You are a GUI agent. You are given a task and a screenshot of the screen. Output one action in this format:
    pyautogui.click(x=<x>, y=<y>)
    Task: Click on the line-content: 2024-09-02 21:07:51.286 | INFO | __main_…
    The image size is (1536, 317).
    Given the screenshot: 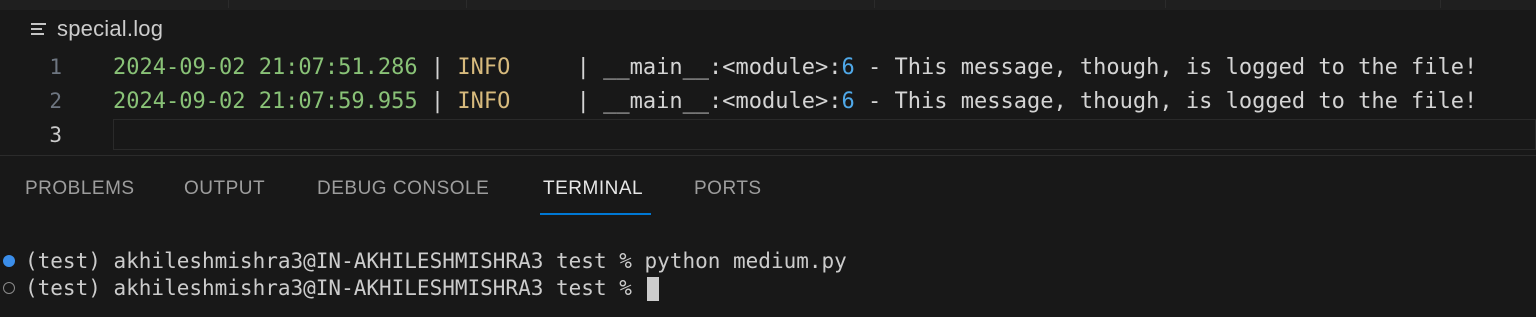 What is the action you would take?
    pyautogui.click(x=795, y=67)
    